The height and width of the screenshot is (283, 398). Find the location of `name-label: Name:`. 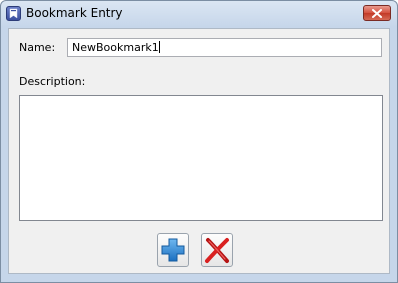

name-label: Name: is located at coordinates (37, 47).